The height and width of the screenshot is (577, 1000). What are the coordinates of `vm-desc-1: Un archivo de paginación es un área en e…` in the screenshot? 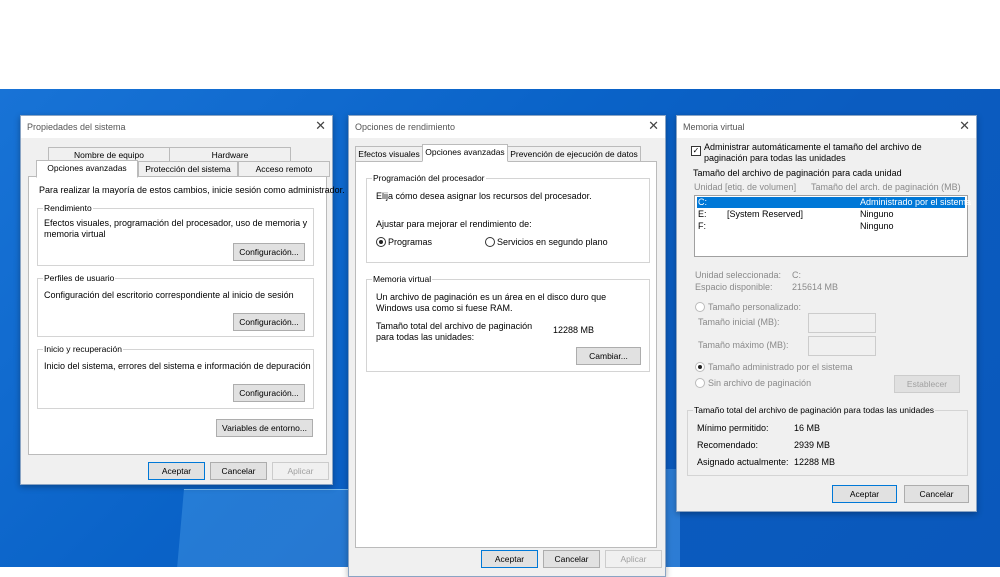 It's located at (491, 297).